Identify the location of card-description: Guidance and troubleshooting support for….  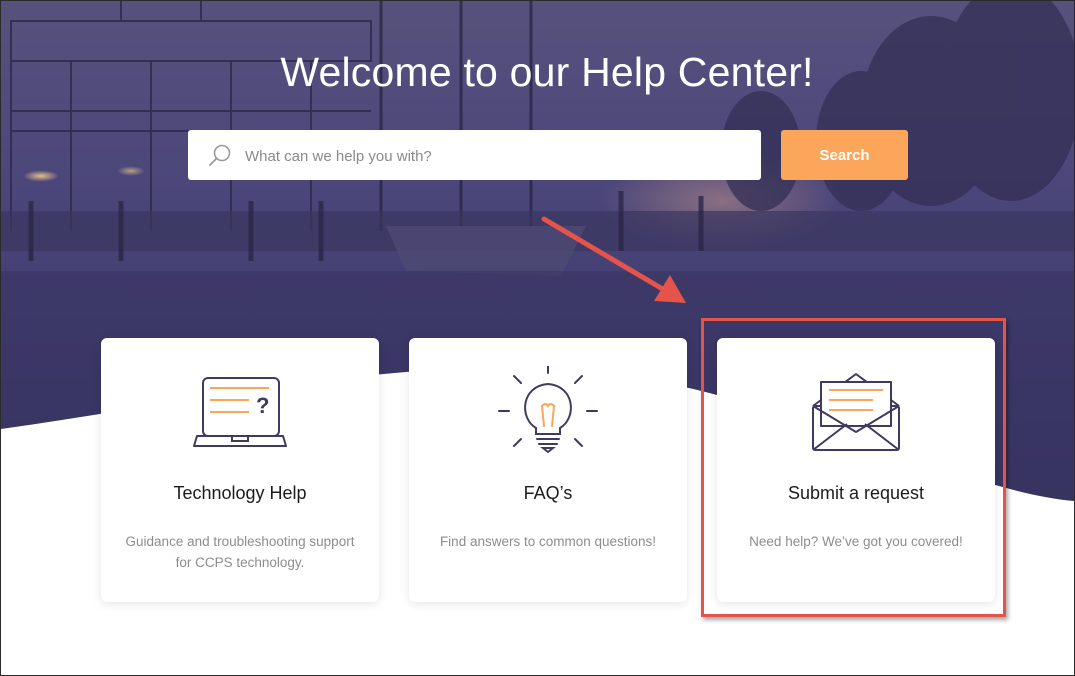
(240, 552).